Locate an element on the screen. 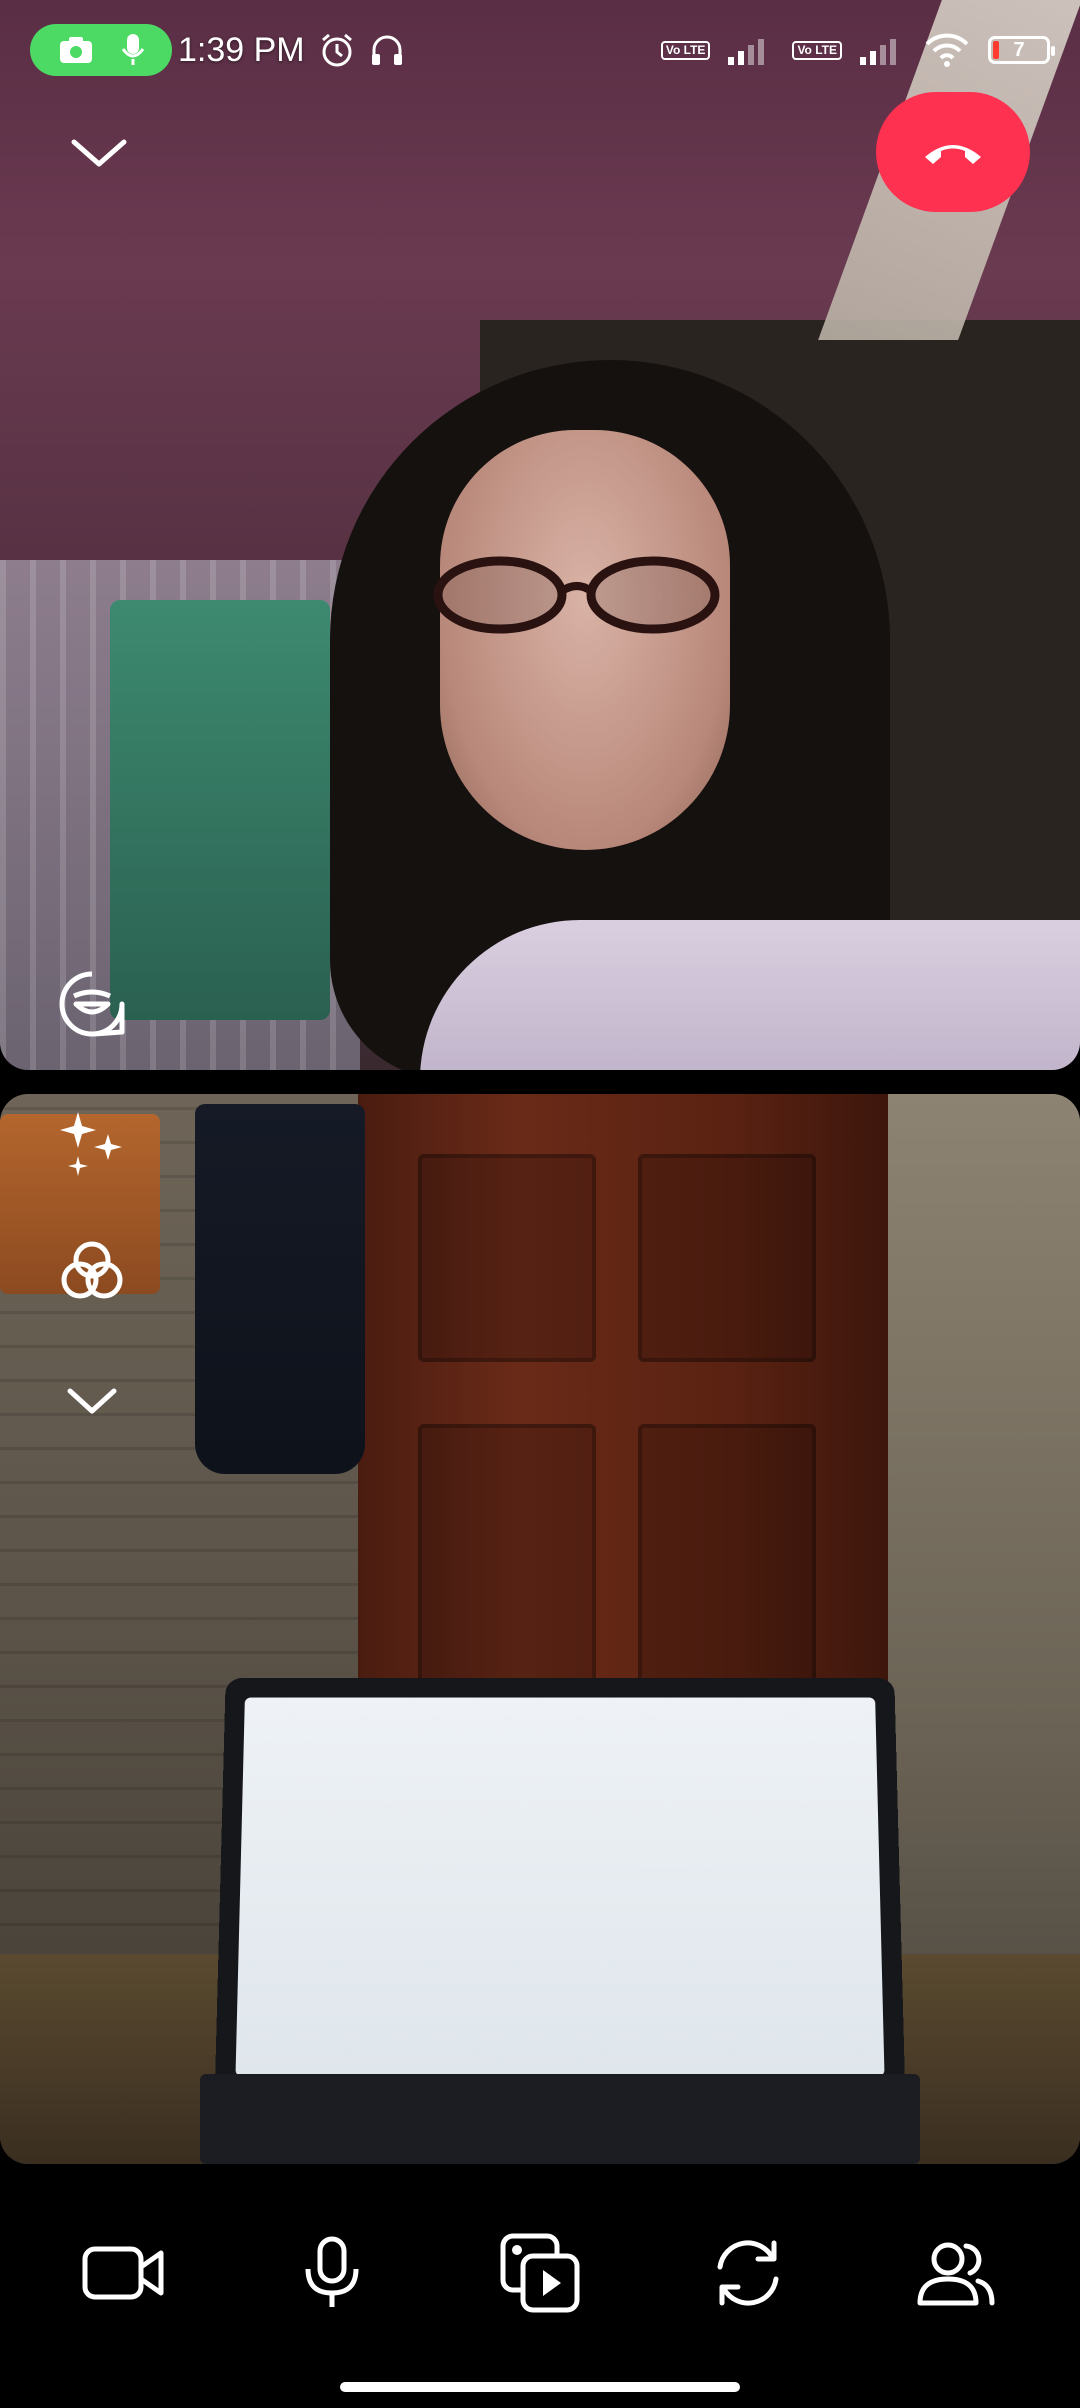 Image resolution: width=1080 pixels, height=2408 pixels. active-media-indicator is located at coordinates (101, 50).